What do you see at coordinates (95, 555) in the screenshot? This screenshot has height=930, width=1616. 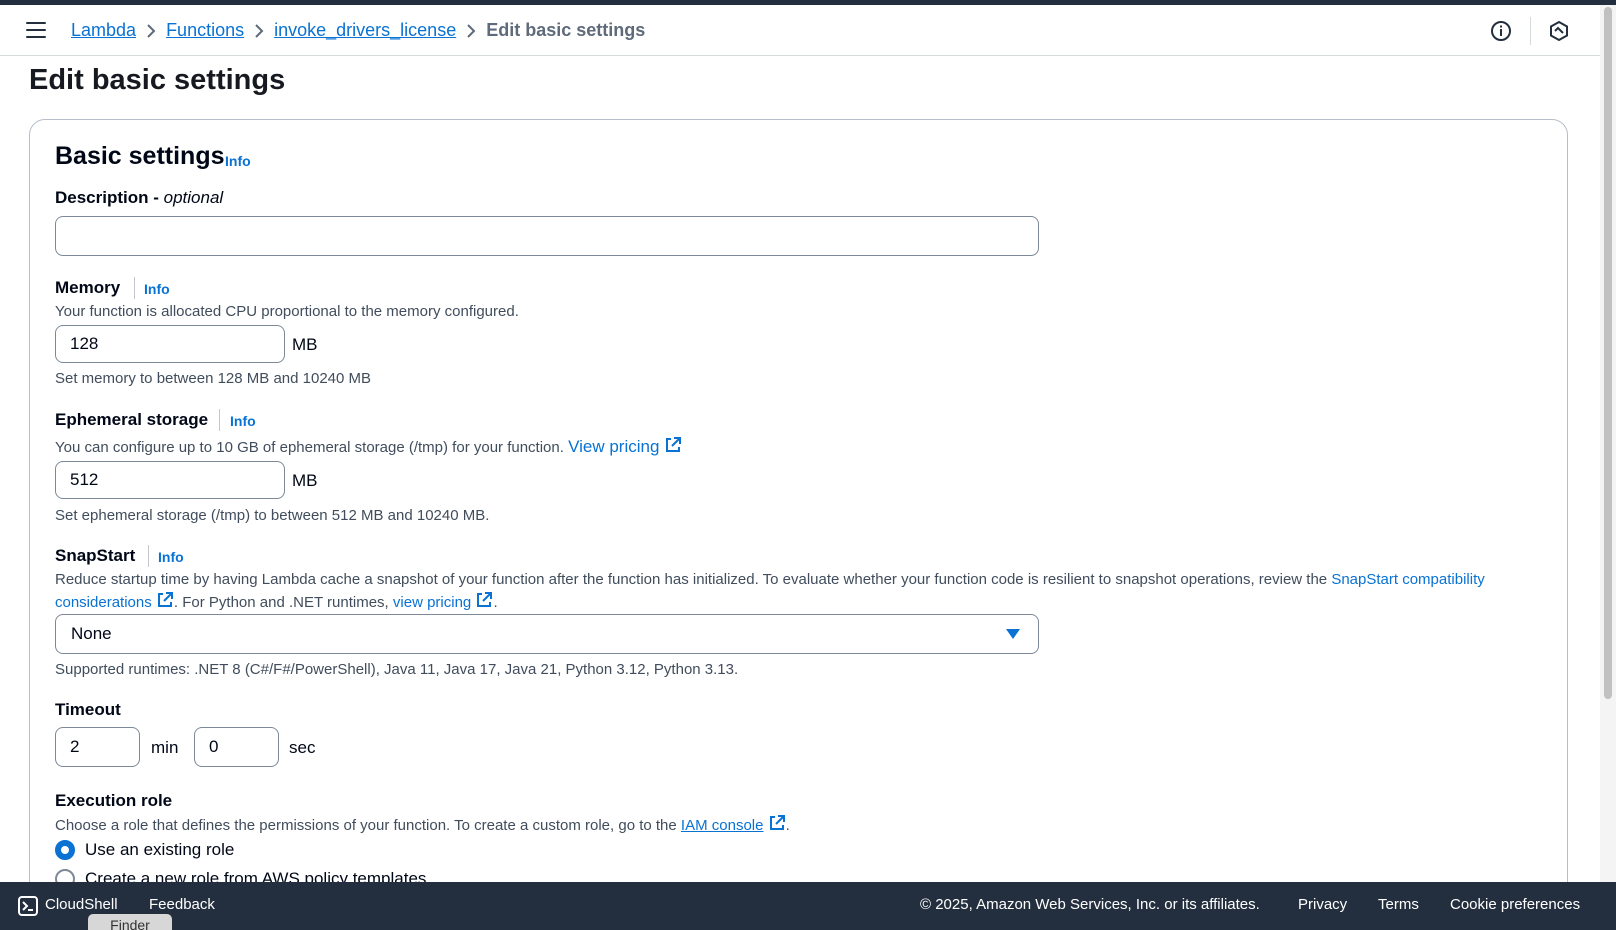 I see `snapstart-label: SnapStart` at bounding box center [95, 555].